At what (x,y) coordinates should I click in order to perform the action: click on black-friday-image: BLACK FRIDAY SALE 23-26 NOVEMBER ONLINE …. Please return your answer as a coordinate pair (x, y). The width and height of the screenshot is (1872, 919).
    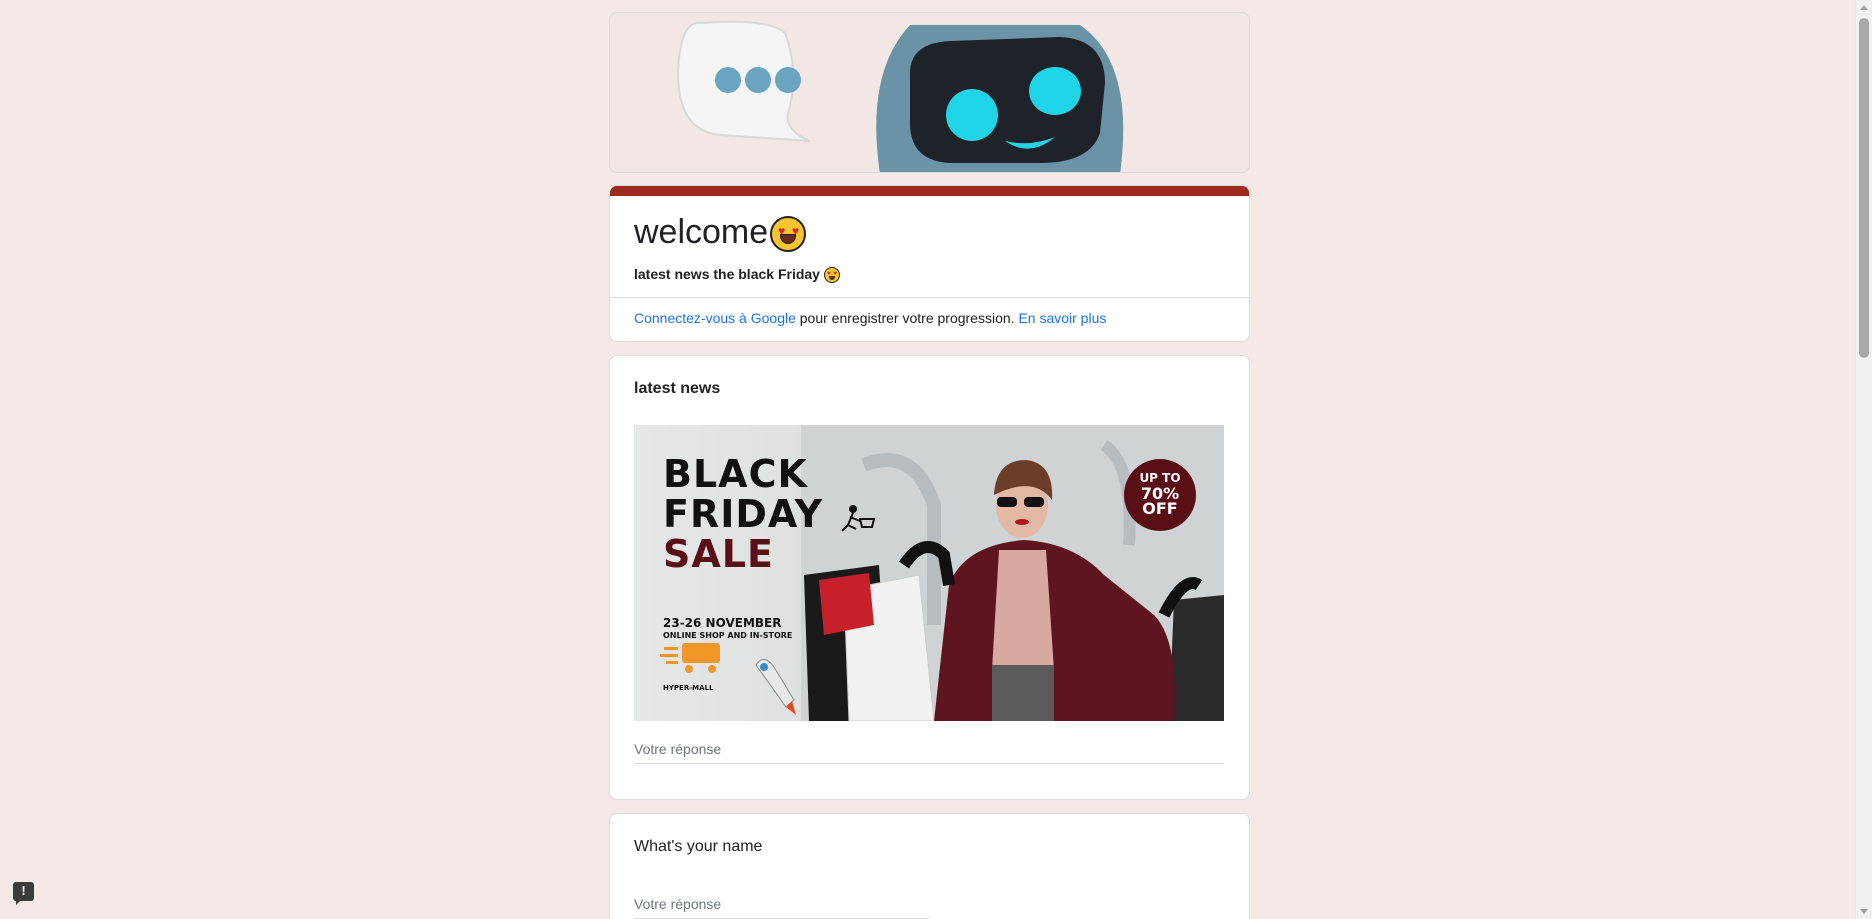
    Looking at the image, I should click on (929, 573).